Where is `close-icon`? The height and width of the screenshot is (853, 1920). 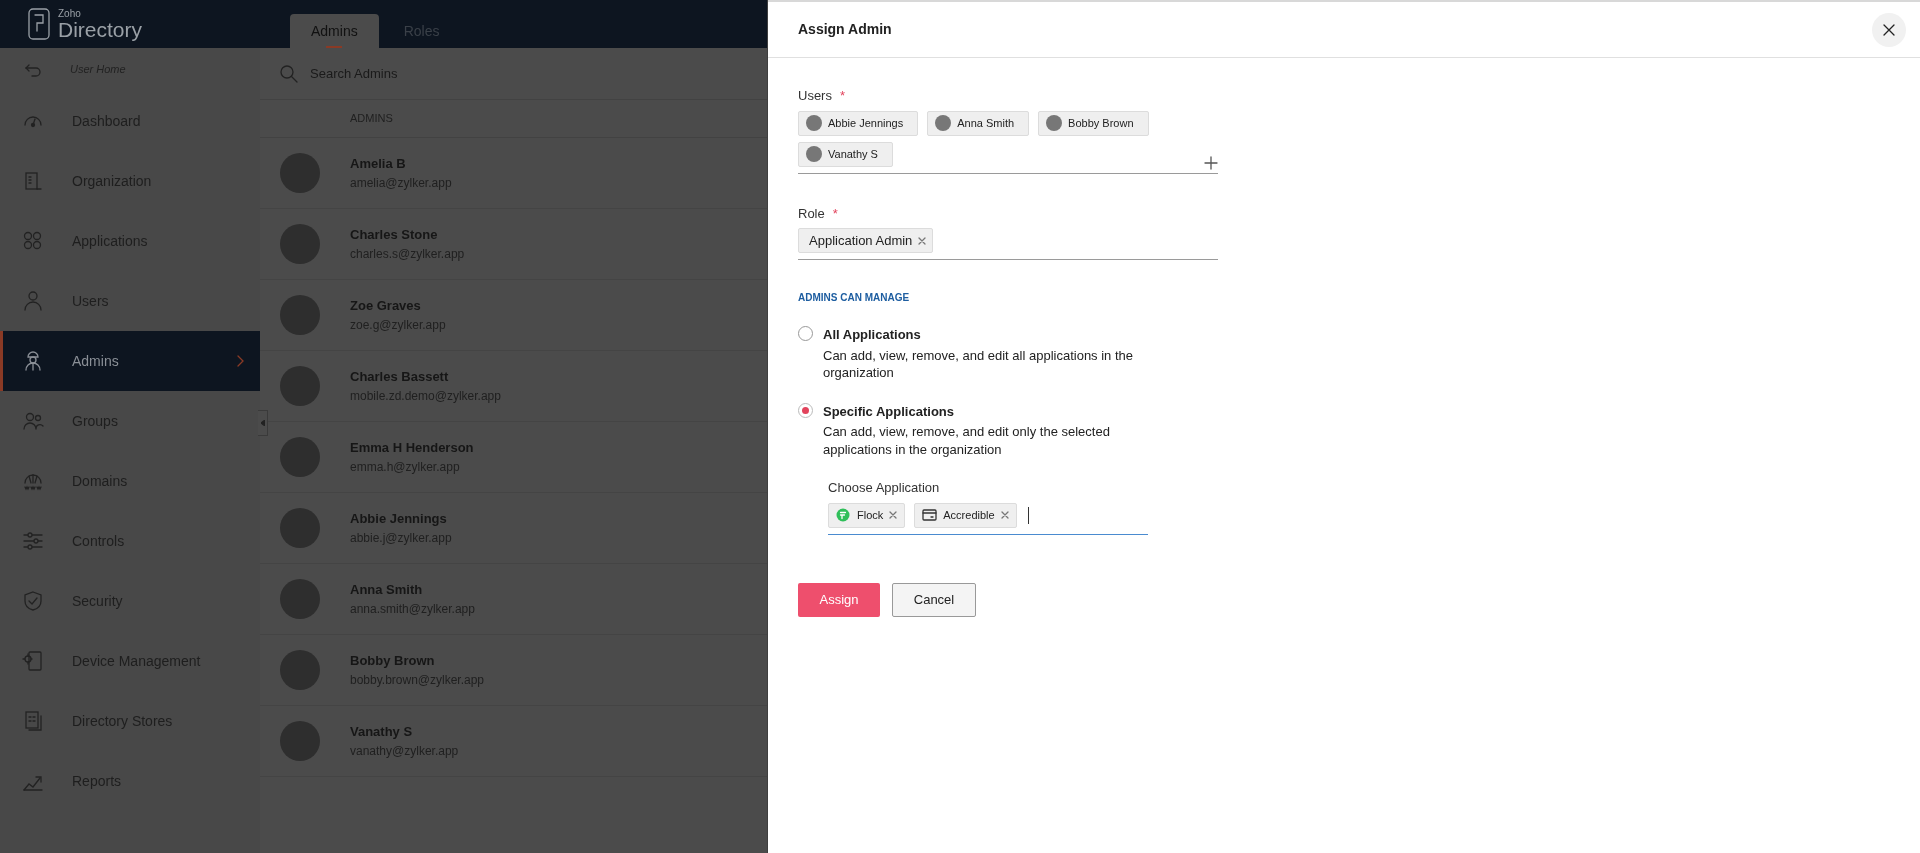
close-icon is located at coordinates (1889, 29).